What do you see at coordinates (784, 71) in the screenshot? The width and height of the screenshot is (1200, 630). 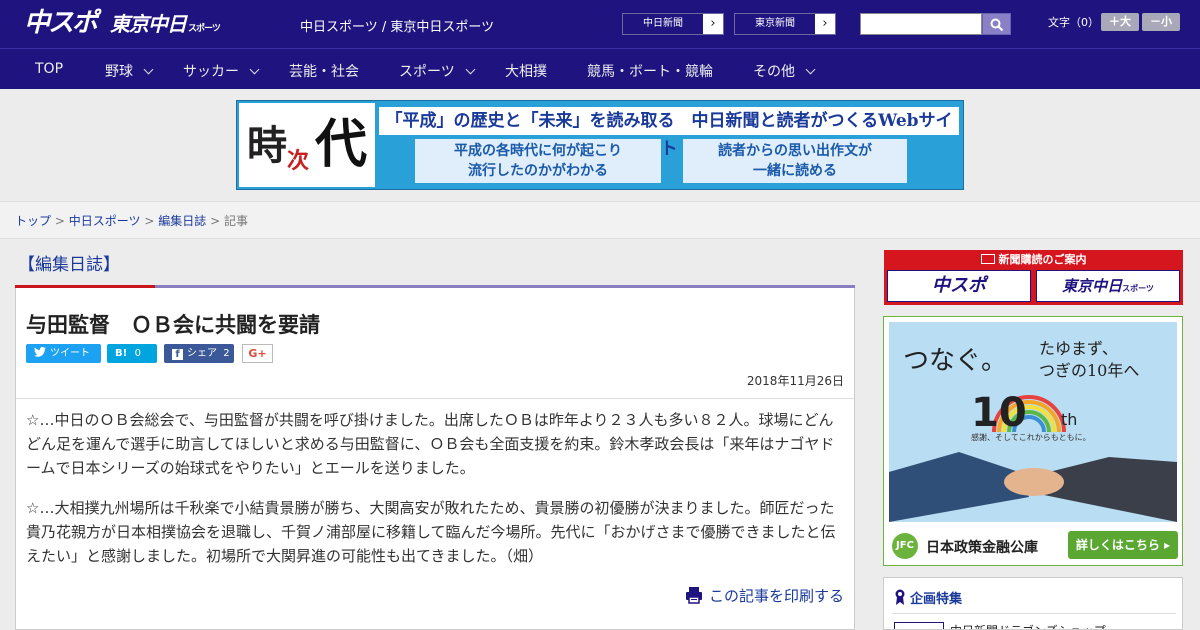 I see `nav-item-other: その他` at bounding box center [784, 71].